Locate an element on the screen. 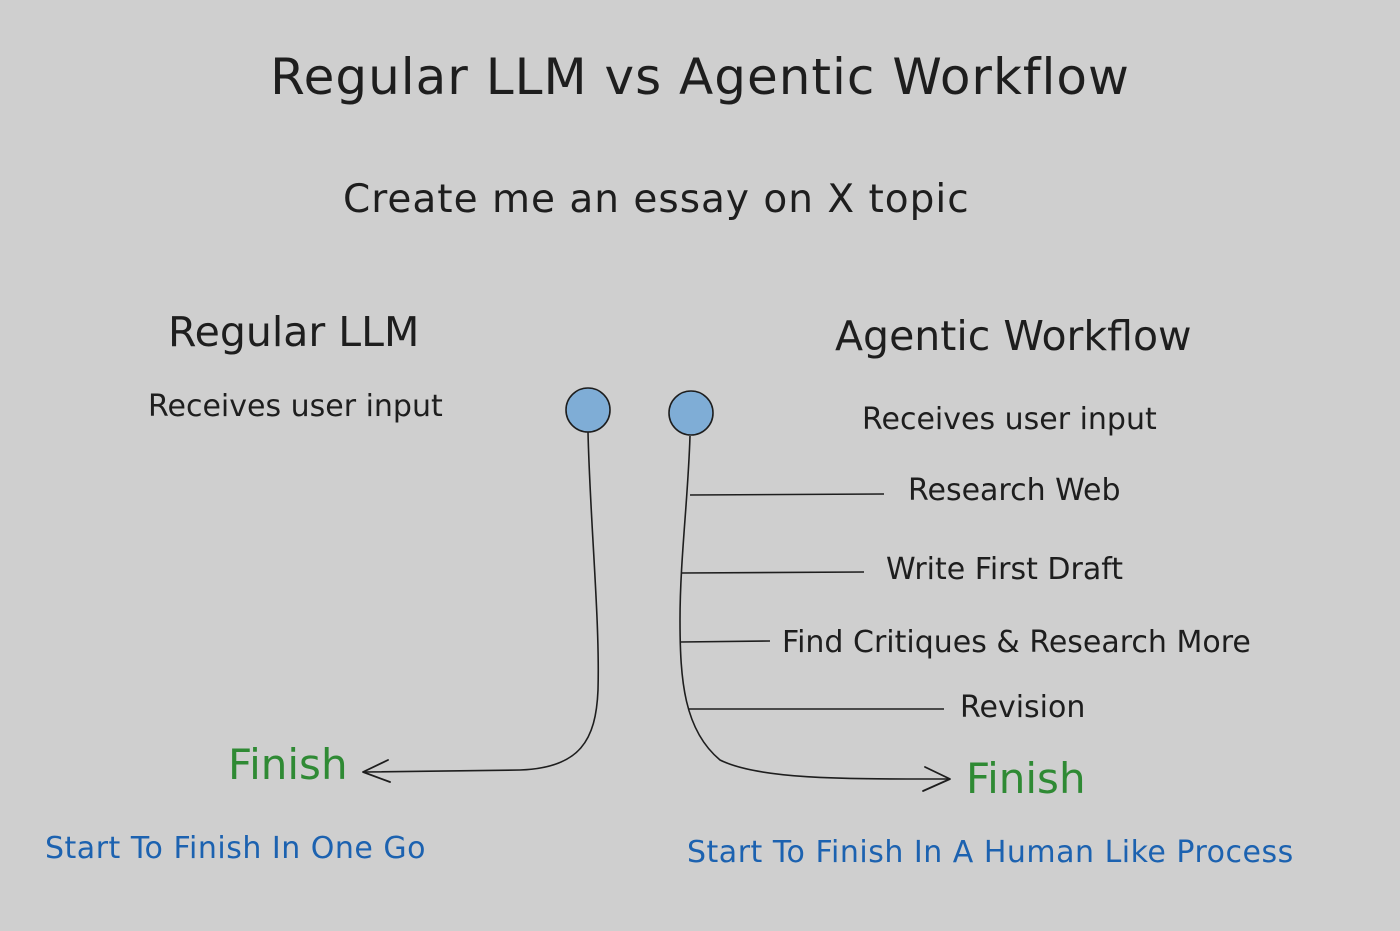 Image resolution: width=1400 pixels, height=931 pixels. agentic-finish-label: Finish is located at coordinates (1026, 778).